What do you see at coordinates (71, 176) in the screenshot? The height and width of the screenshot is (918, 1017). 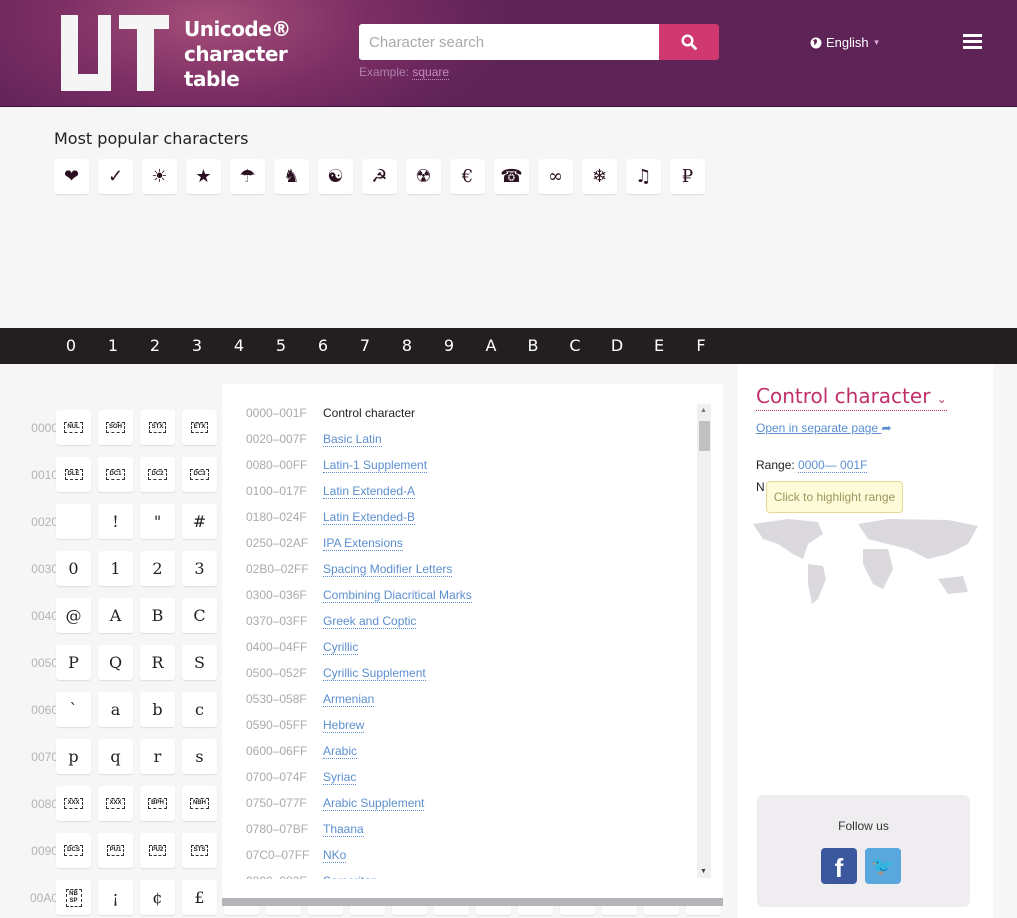 I see `popular-char: ❤` at bounding box center [71, 176].